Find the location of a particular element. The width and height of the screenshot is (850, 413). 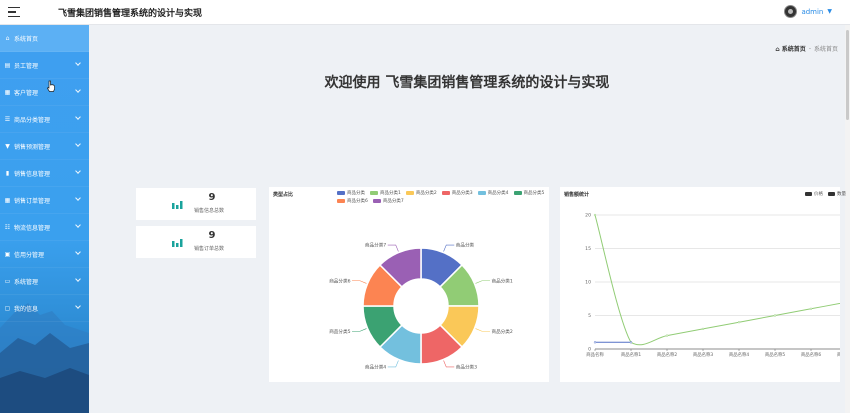

pie-slice-label: 商品分类3 is located at coordinates (466, 367).